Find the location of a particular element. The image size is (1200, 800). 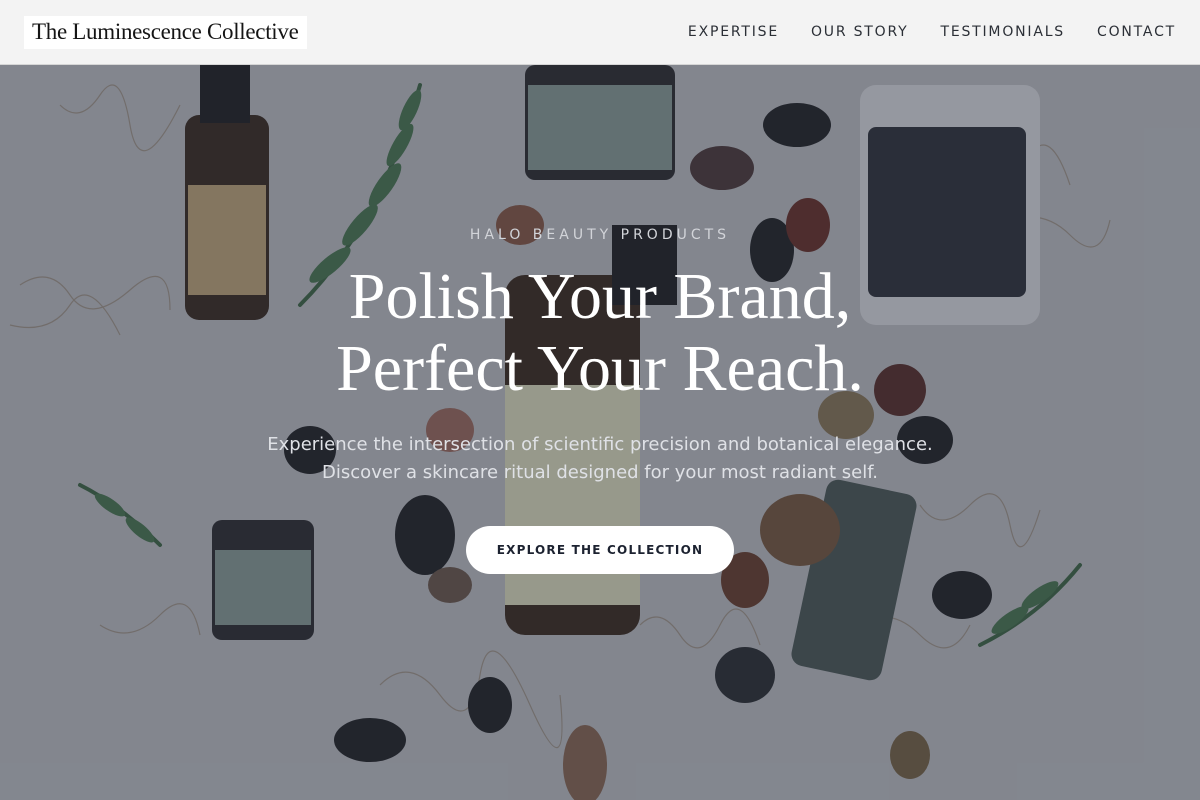

explore-collection-button: EXPLORE THE COLLECTION is located at coordinates (600, 550).